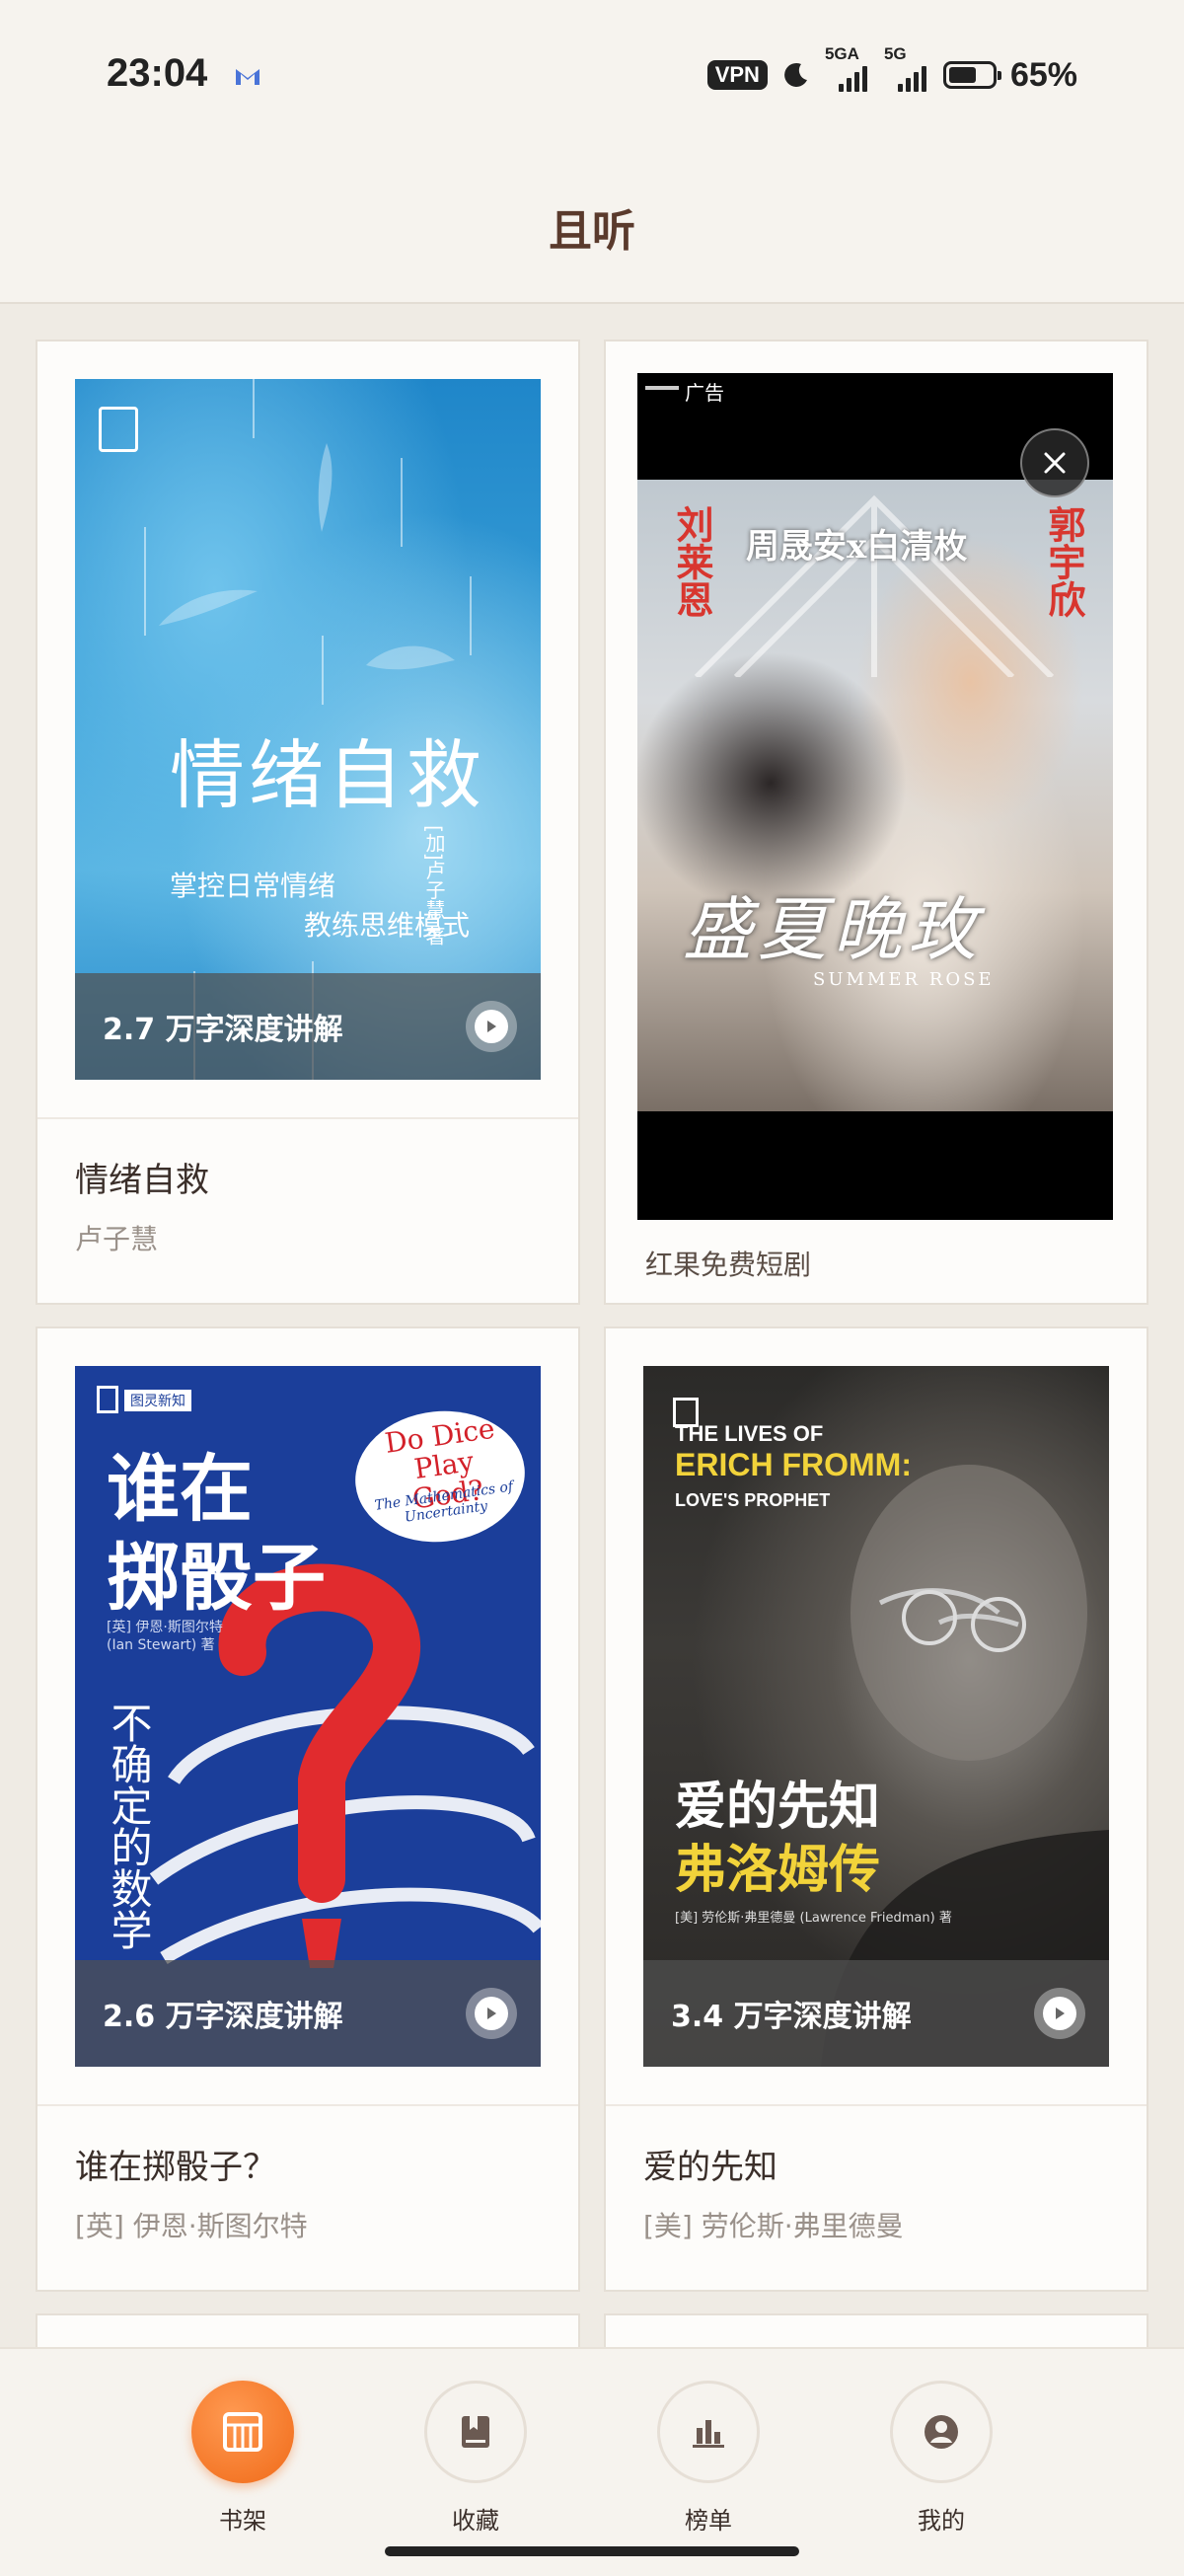 The height and width of the screenshot is (2576, 1184). What do you see at coordinates (165, 1636) in the screenshot?
I see `cover-author: [英] 伊恩·斯图尔特 (Ian Stewart) 著` at bounding box center [165, 1636].